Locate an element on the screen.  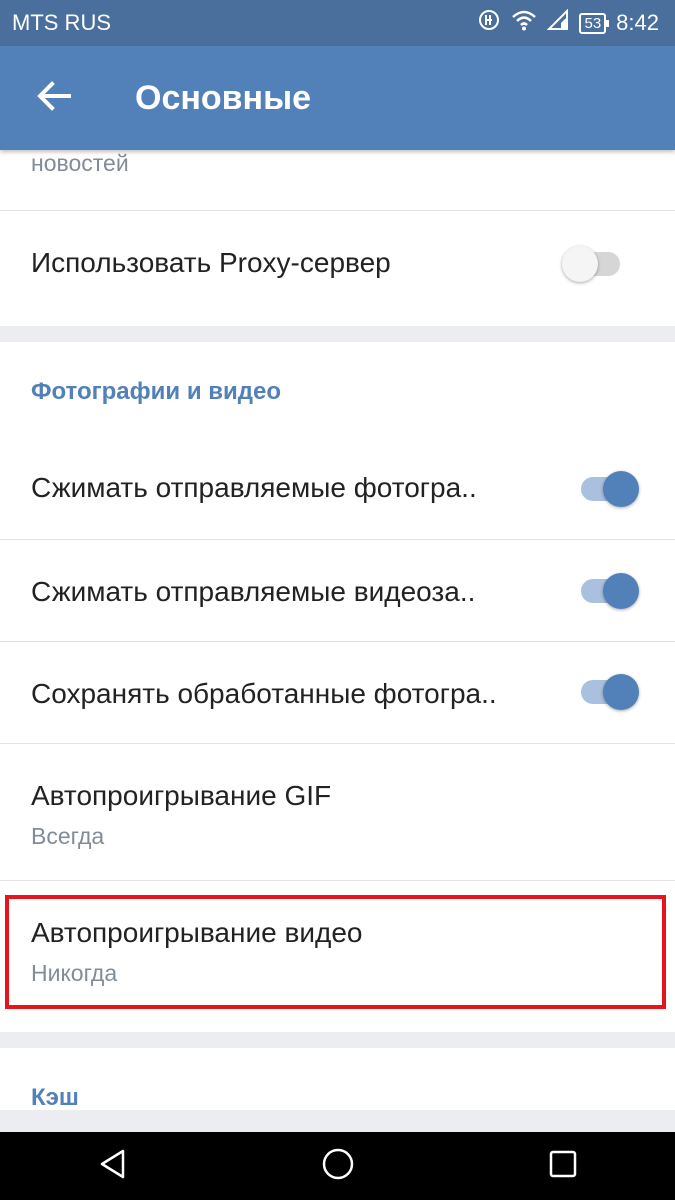
proxy-label: Использовать Proxy-сервер is located at coordinates (211, 262).